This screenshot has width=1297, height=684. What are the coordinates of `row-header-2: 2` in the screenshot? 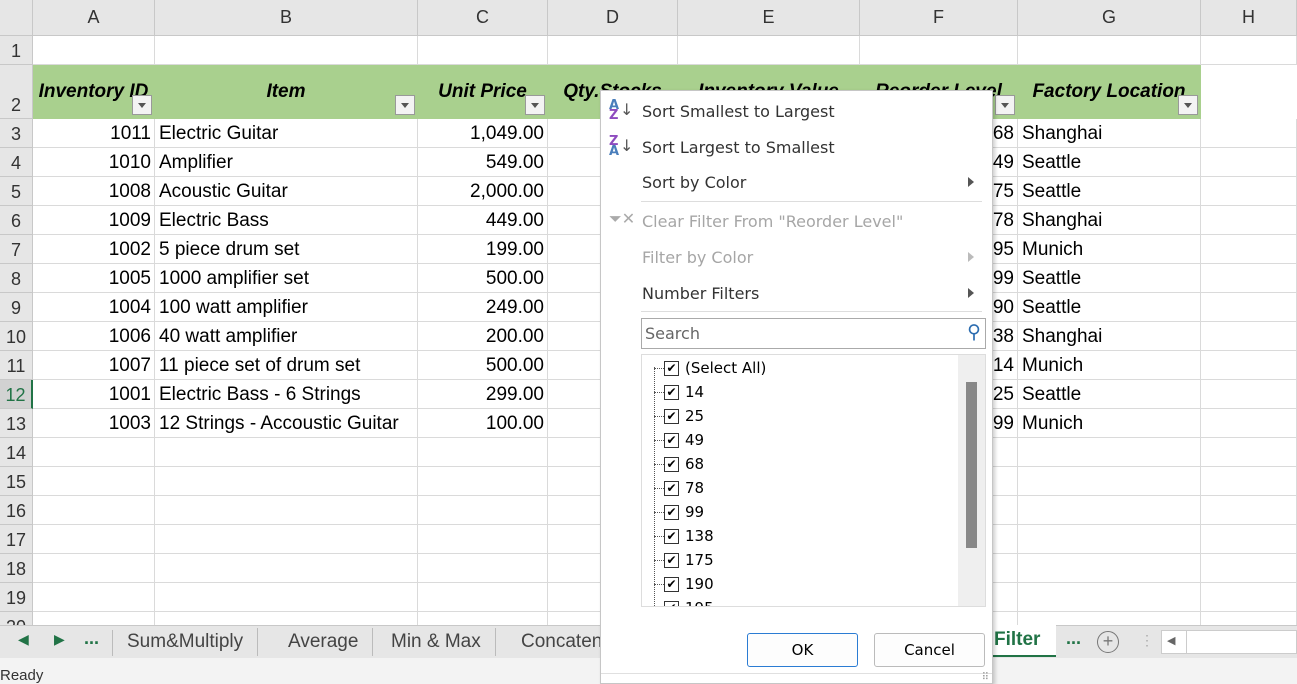 It's located at (16, 92).